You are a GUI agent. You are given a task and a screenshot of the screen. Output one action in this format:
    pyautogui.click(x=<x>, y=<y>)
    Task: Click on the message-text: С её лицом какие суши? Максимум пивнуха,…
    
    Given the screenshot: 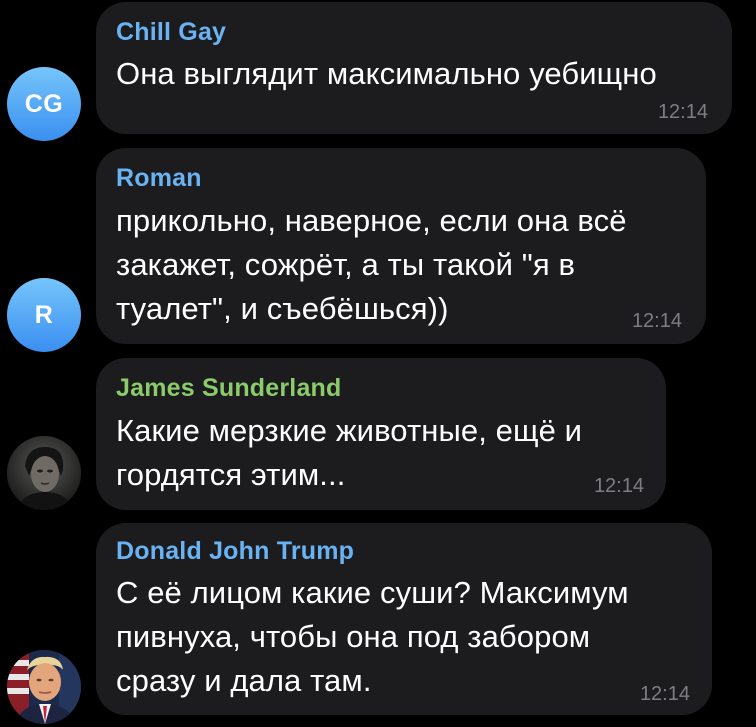 What is the action you would take?
    pyautogui.click(x=372, y=636)
    